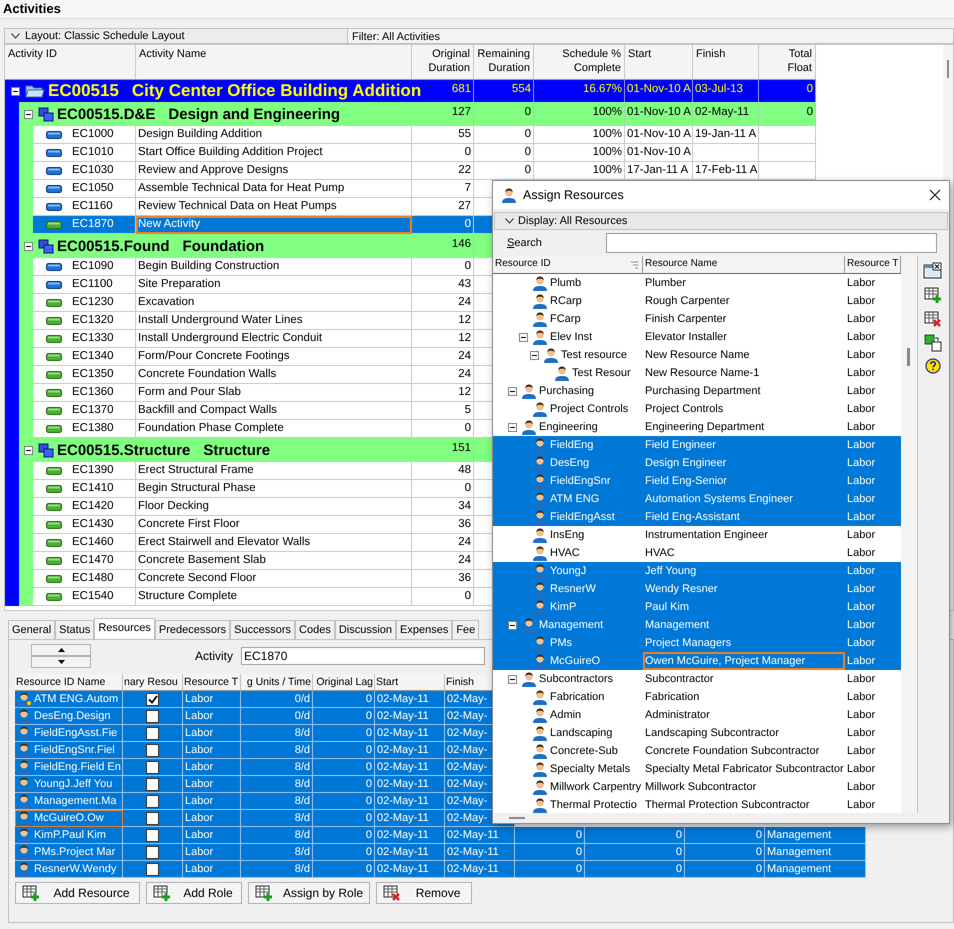 The image size is (954, 929). I want to click on tree-row: Engineering Engineering Department Labor, so click(697, 427).